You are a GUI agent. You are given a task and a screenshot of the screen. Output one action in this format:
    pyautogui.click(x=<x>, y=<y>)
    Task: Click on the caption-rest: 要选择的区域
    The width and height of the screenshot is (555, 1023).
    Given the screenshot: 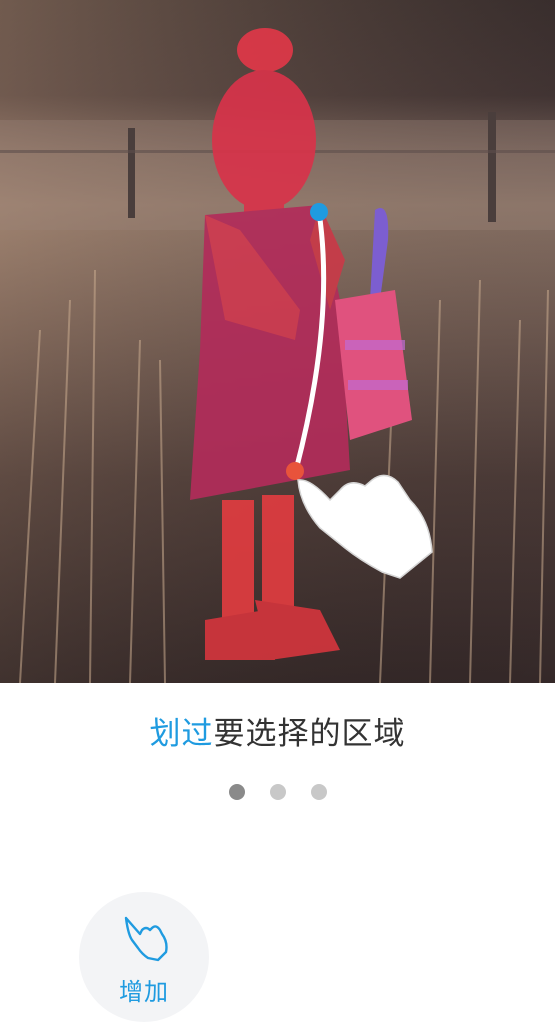 What is the action you would take?
    pyautogui.click(x=309, y=734)
    